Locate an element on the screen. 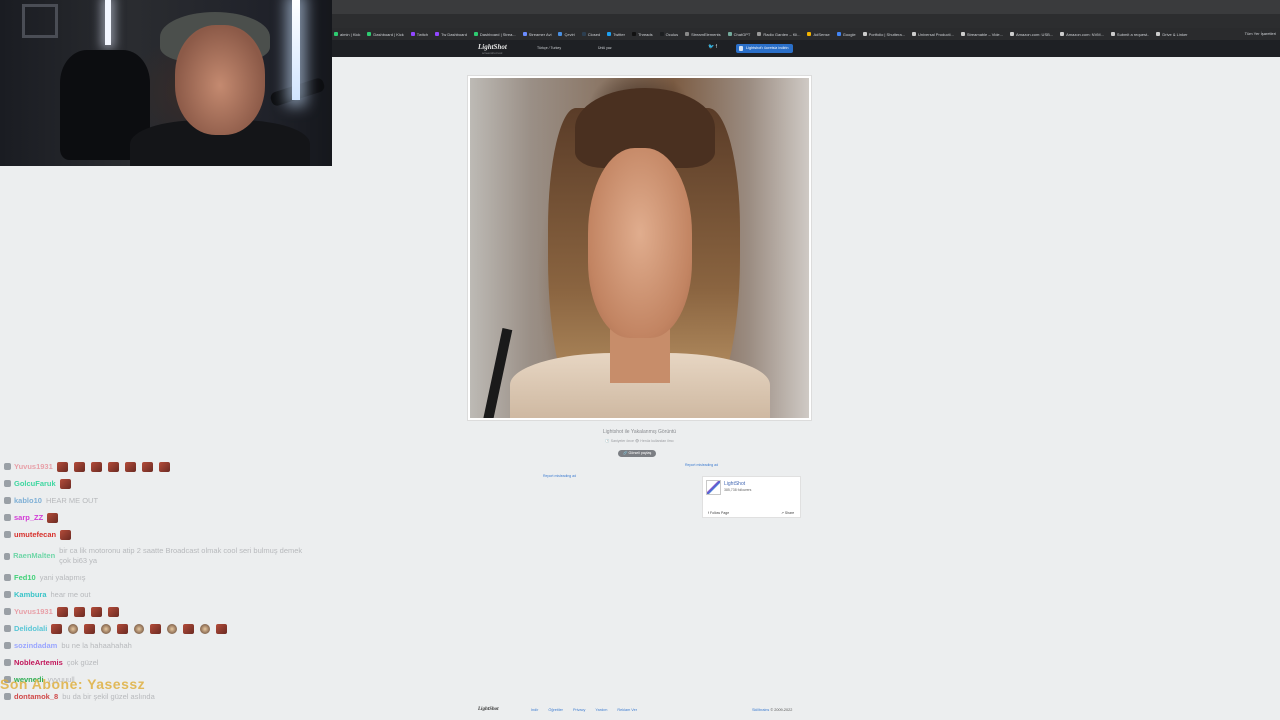 Image resolution: width=1280 pixels, height=720 pixels. bookmark-item: Threads is located at coordinates (642, 34).